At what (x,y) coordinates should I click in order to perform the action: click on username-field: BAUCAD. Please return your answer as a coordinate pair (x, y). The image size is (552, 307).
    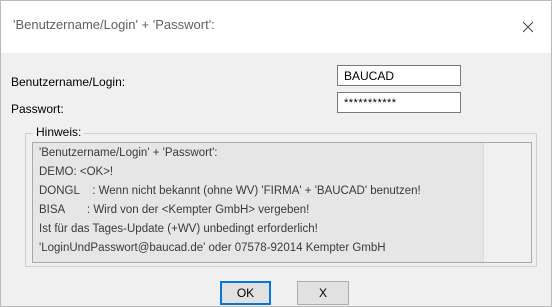
    Looking at the image, I should click on (399, 75).